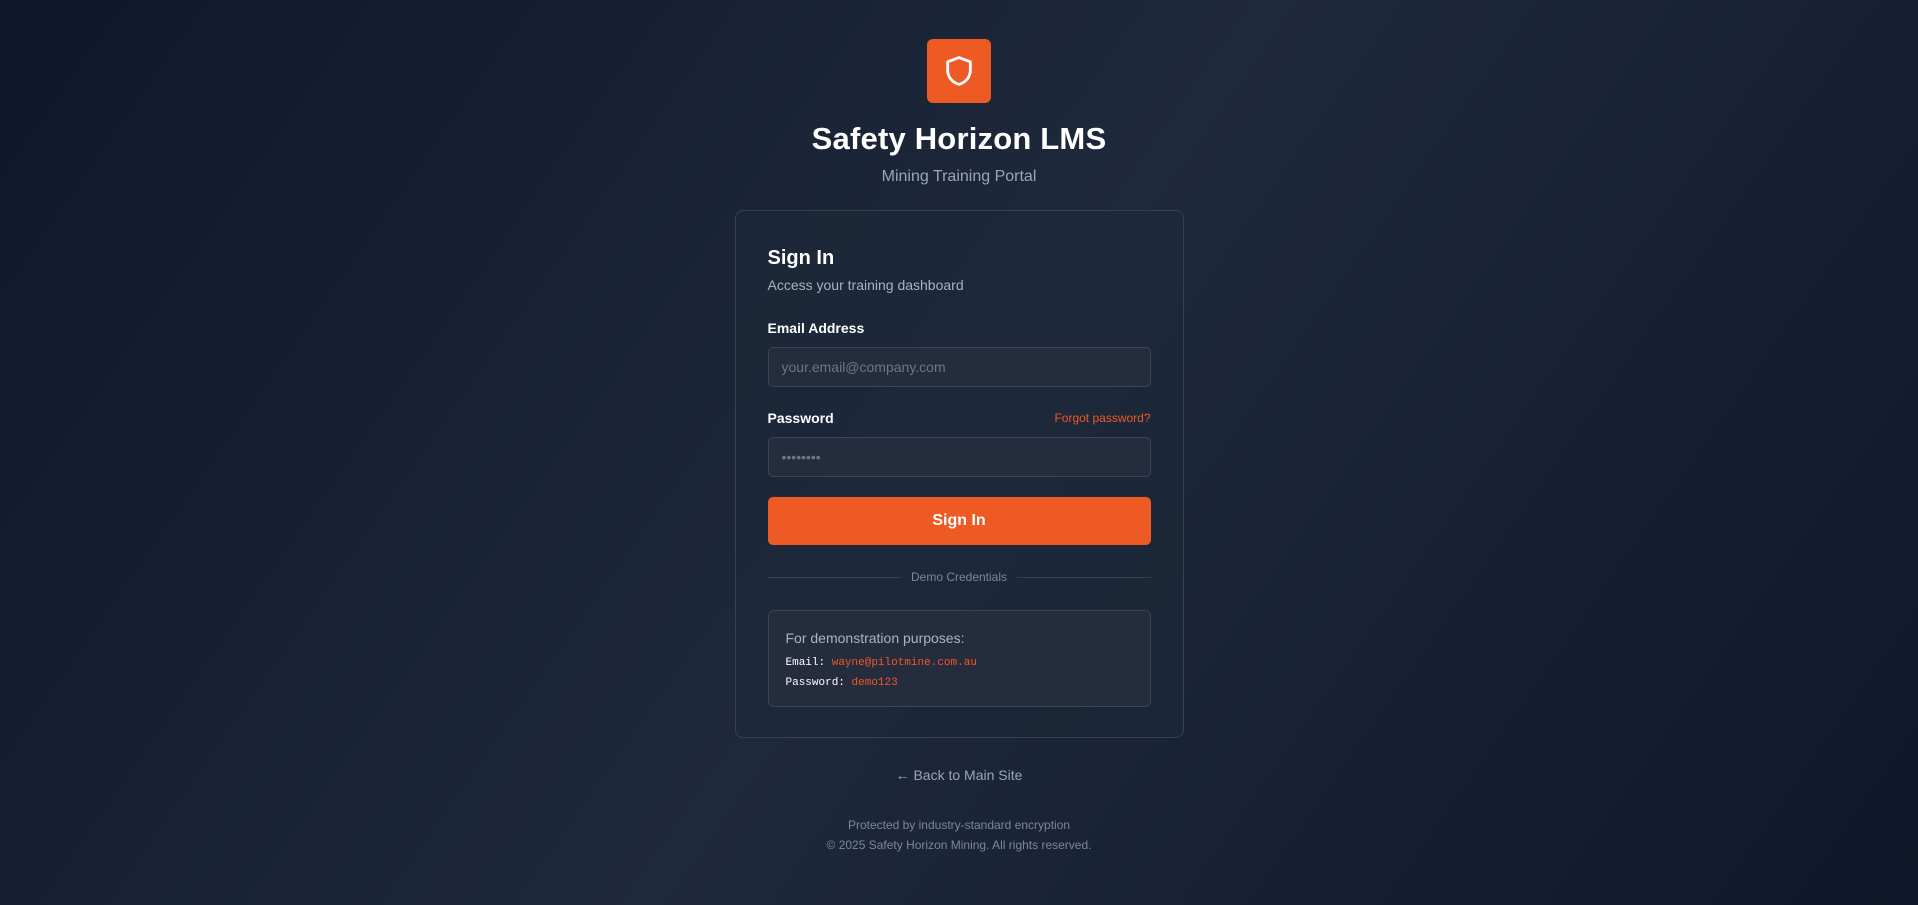 The image size is (1918, 905). Describe the element at coordinates (834, 577) in the screenshot. I see `divider-line-left` at that location.